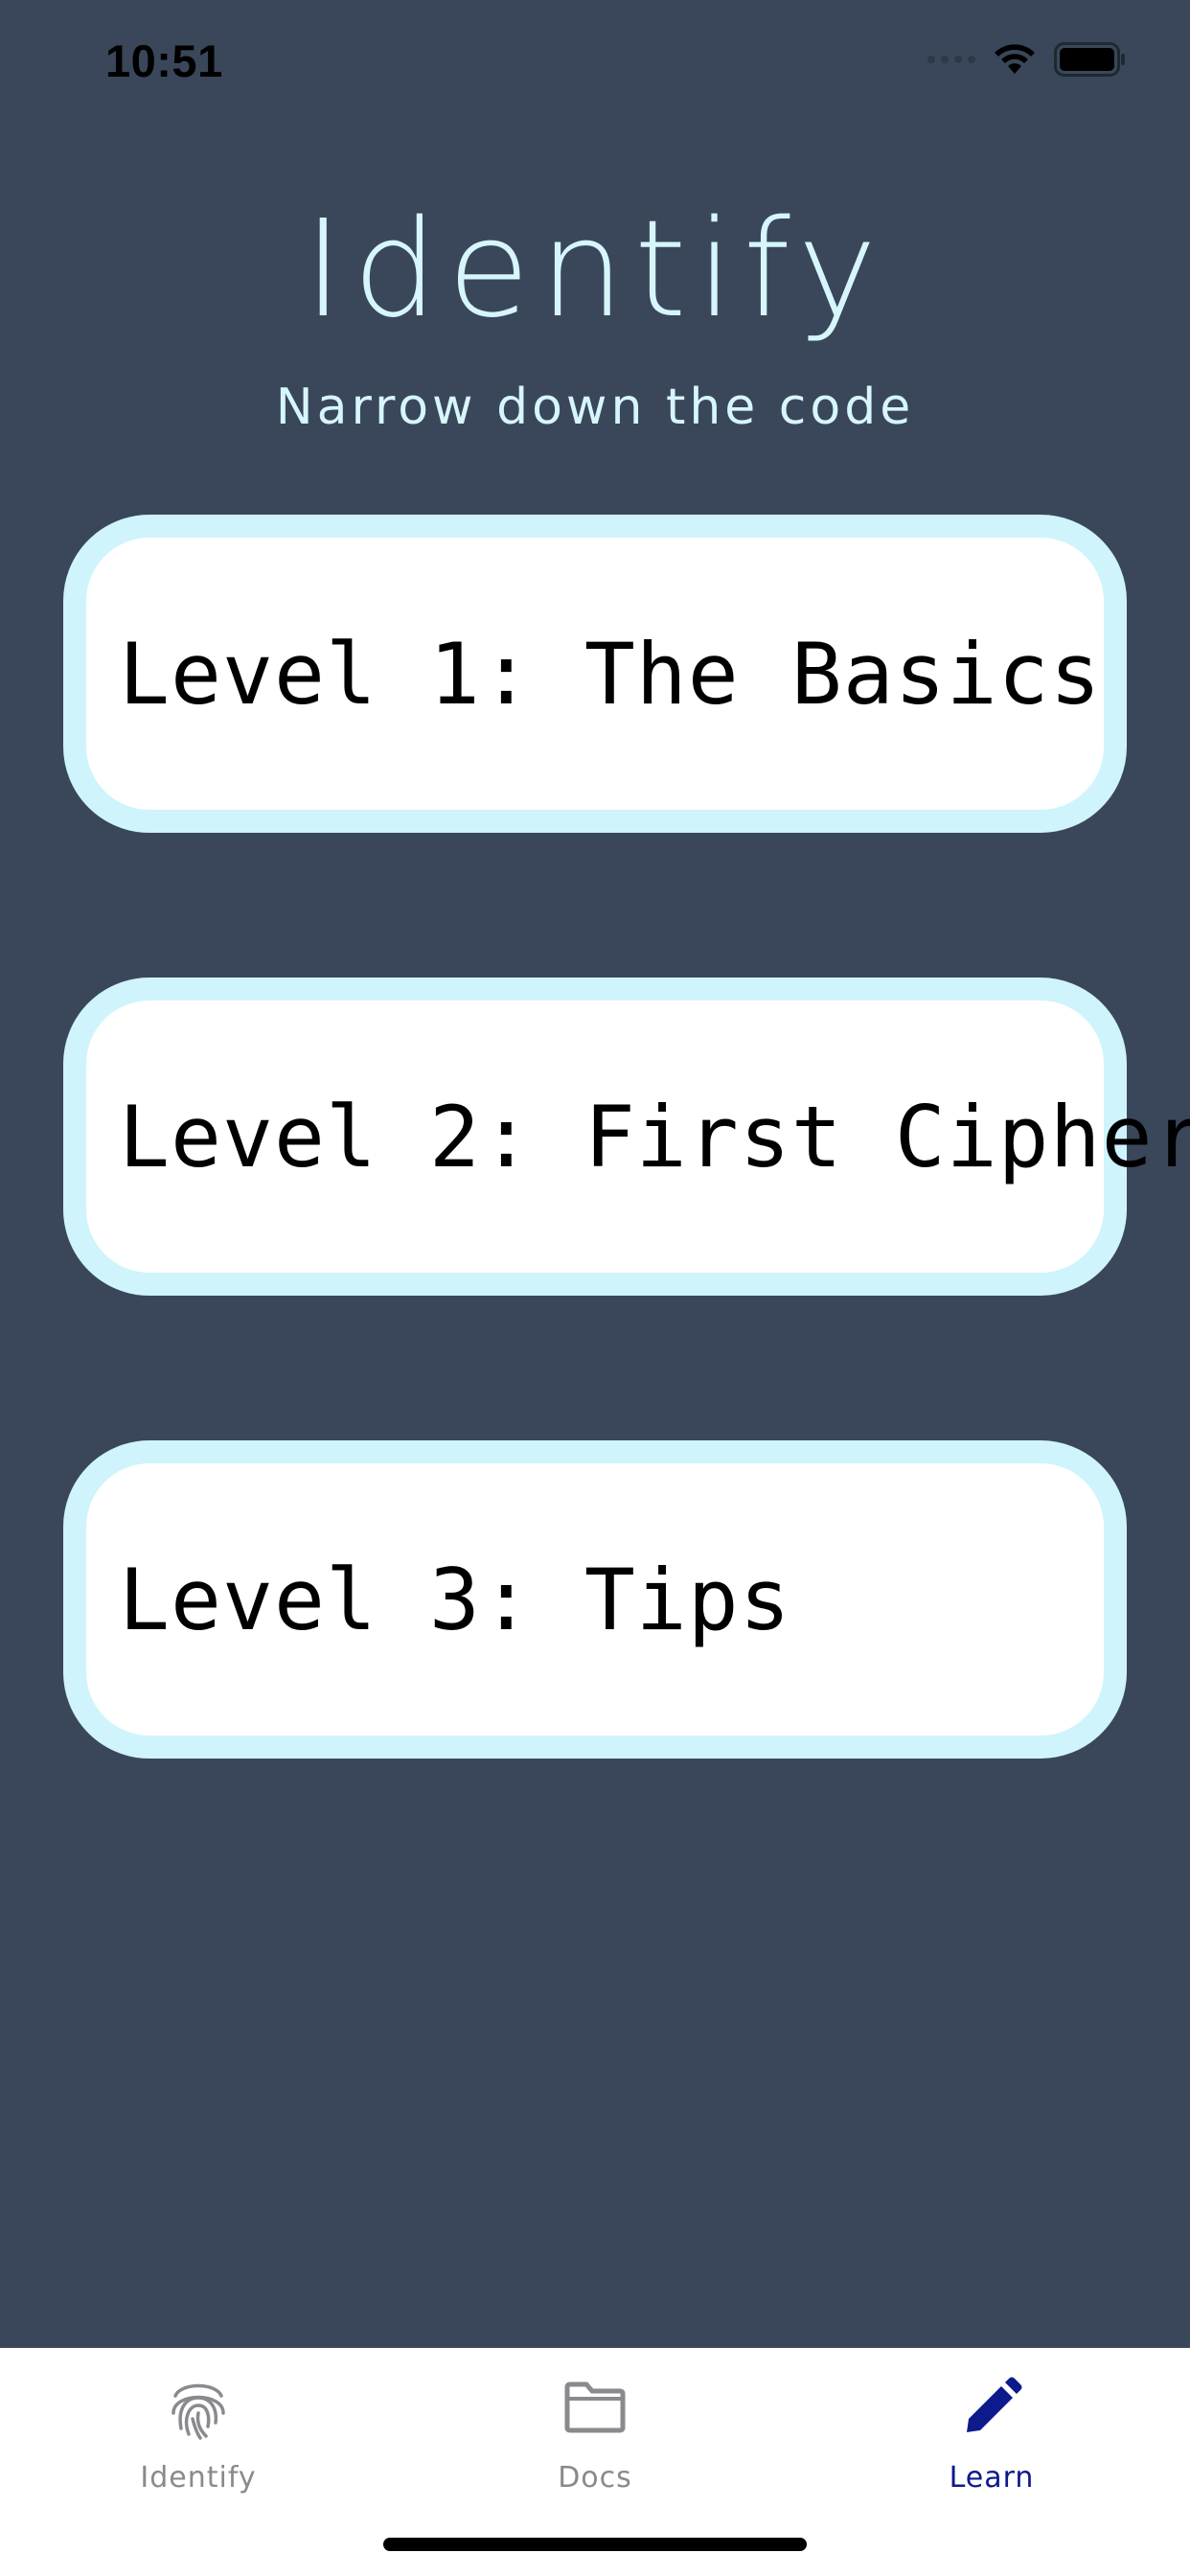 The width and height of the screenshot is (1190, 2576). Describe the element at coordinates (610, 674) in the screenshot. I see `level-label: Level 1: The Basics` at that location.